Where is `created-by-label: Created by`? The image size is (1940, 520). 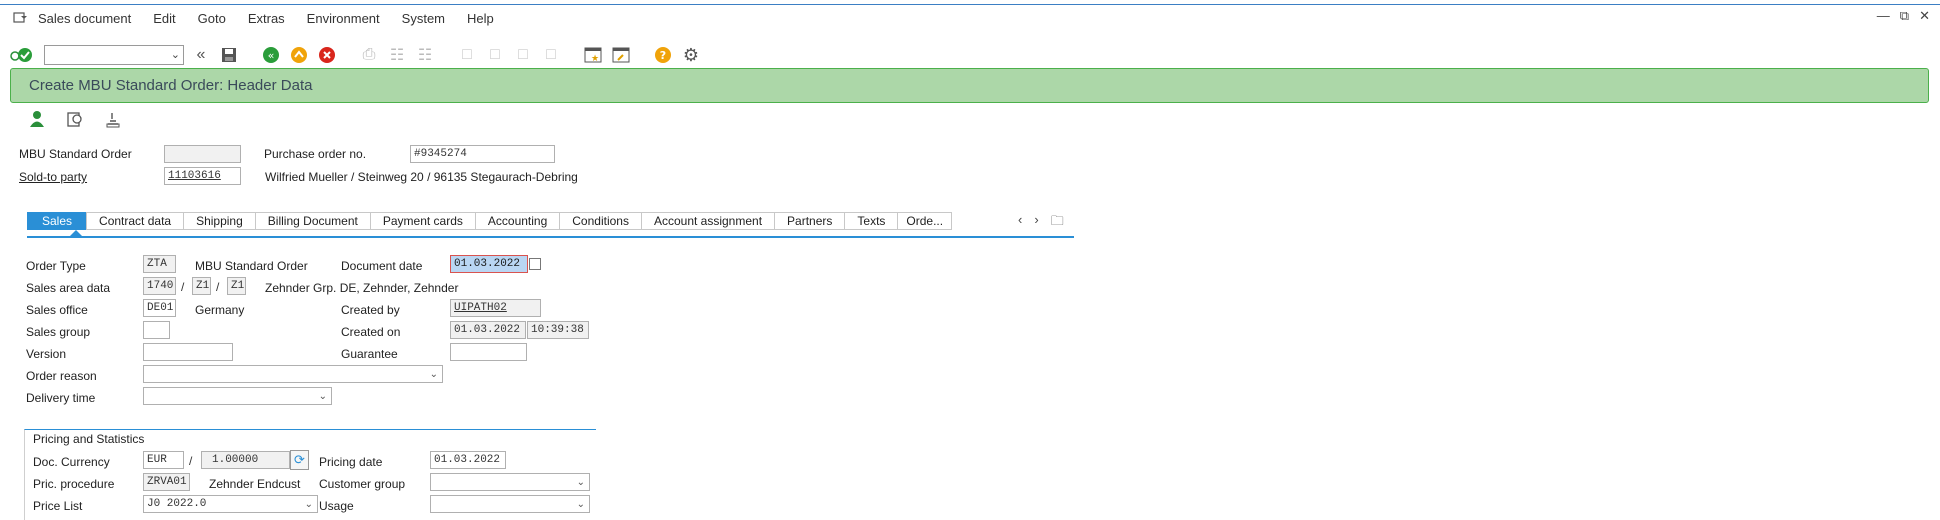 created-by-label: Created by is located at coordinates (370, 310).